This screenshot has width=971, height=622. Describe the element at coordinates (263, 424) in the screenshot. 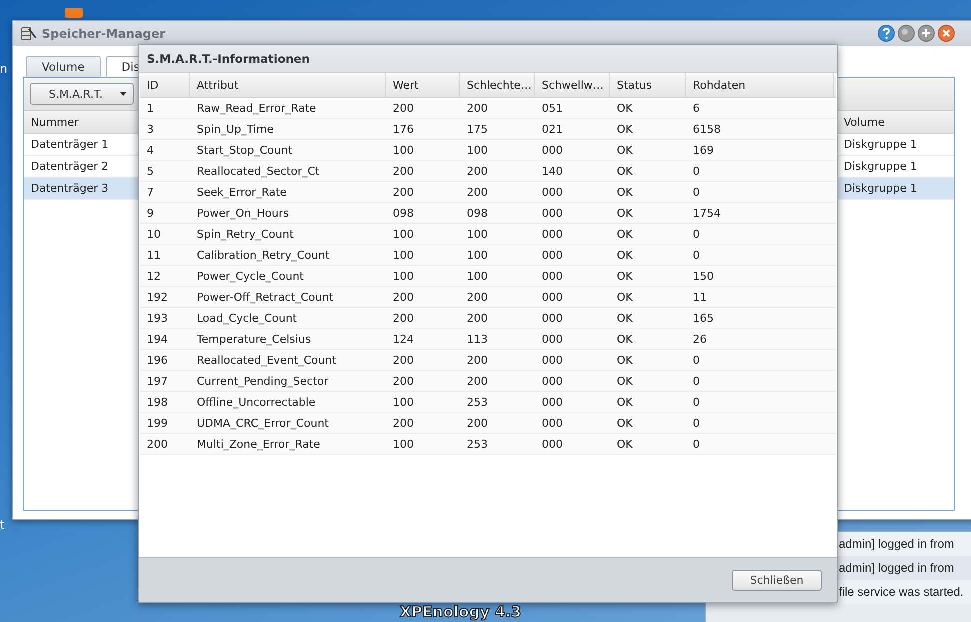

I see `table-cell-text: UDMA_CRC_Error_Count` at that location.